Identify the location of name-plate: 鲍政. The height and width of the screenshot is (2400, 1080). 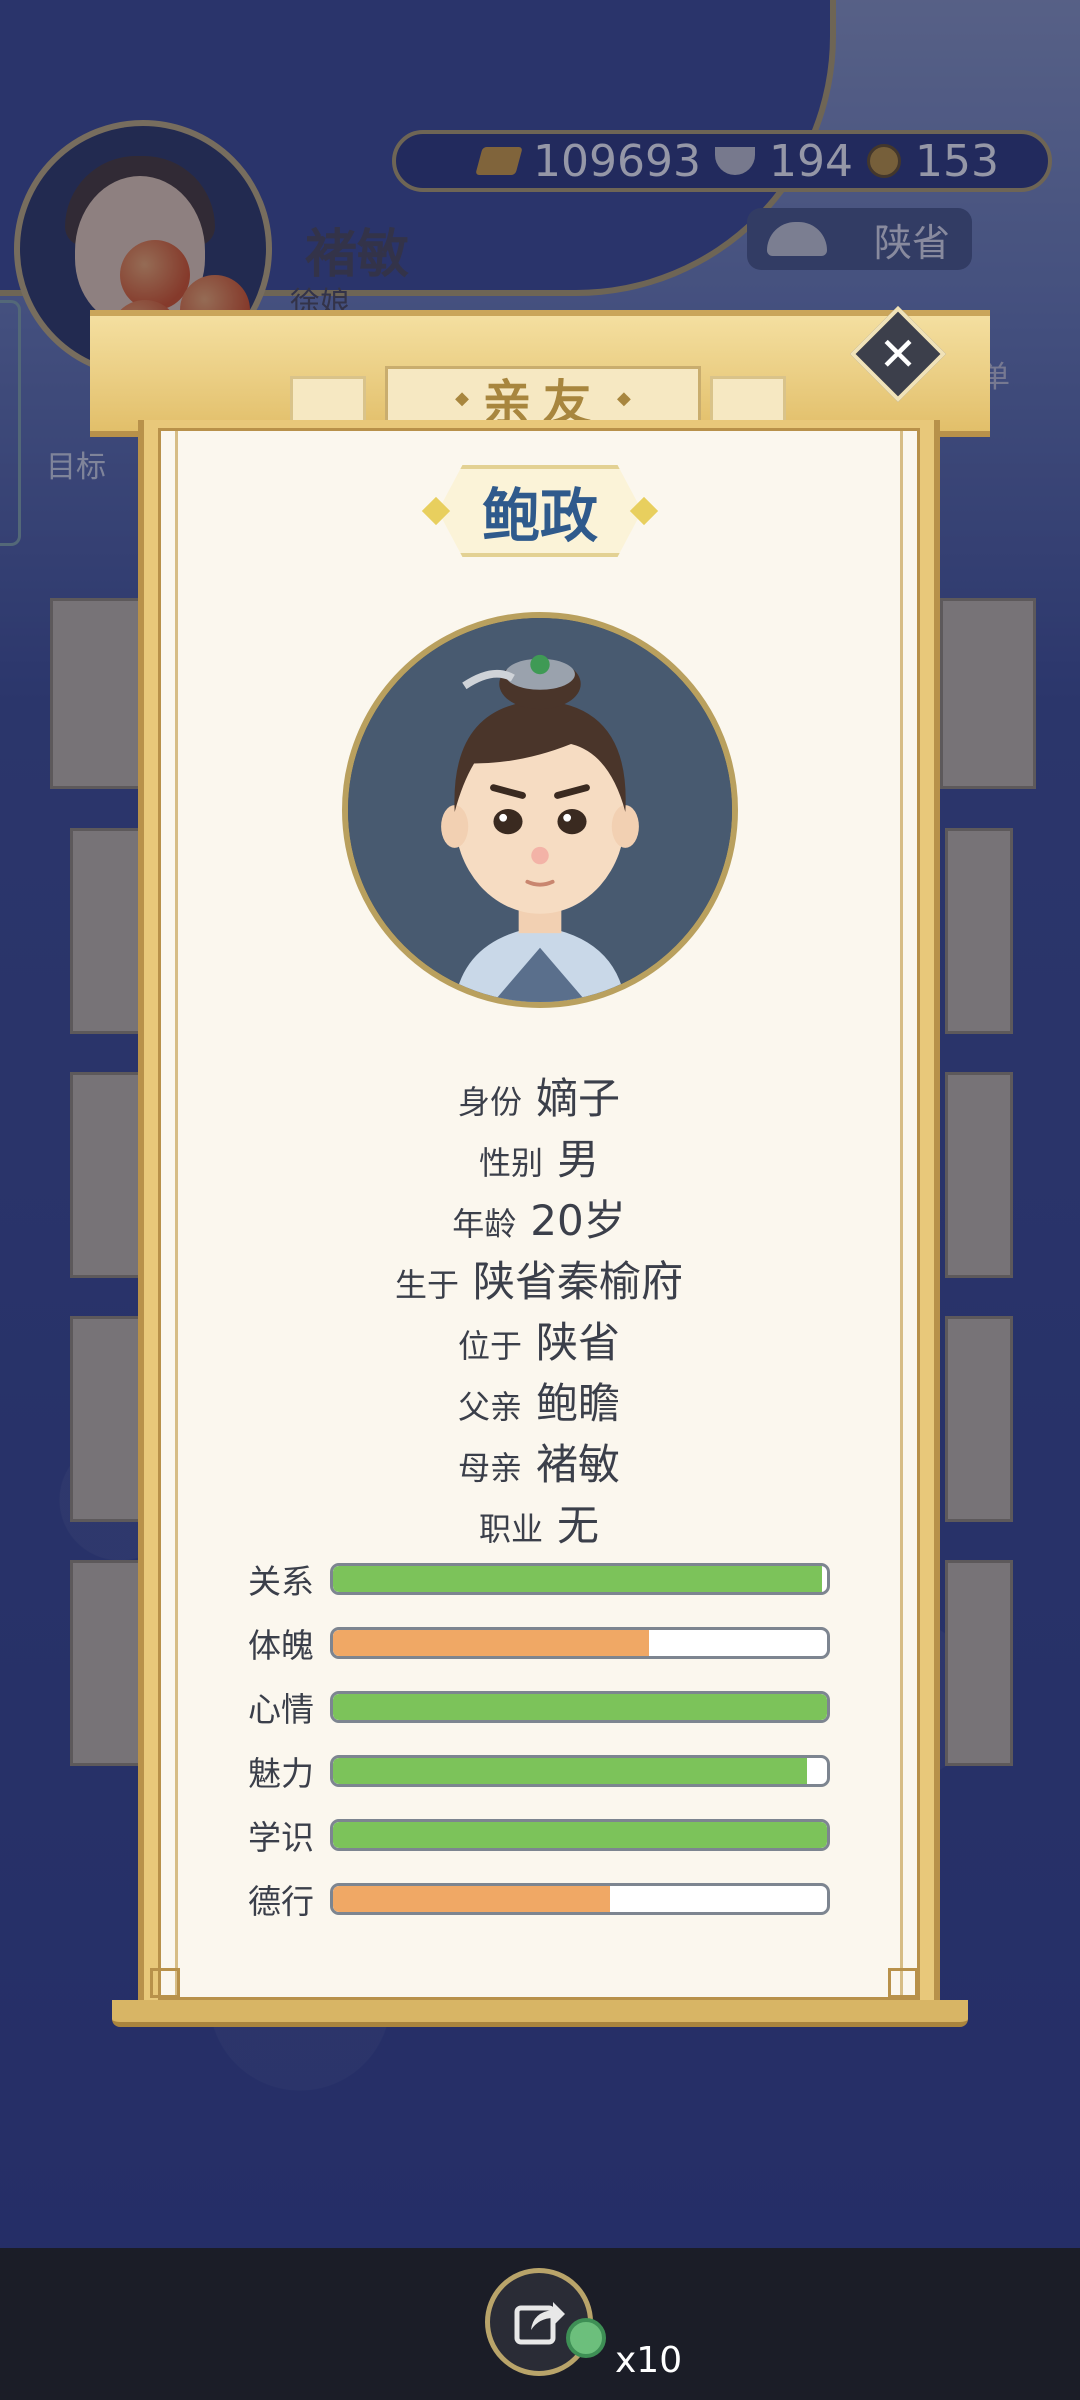
(540, 511).